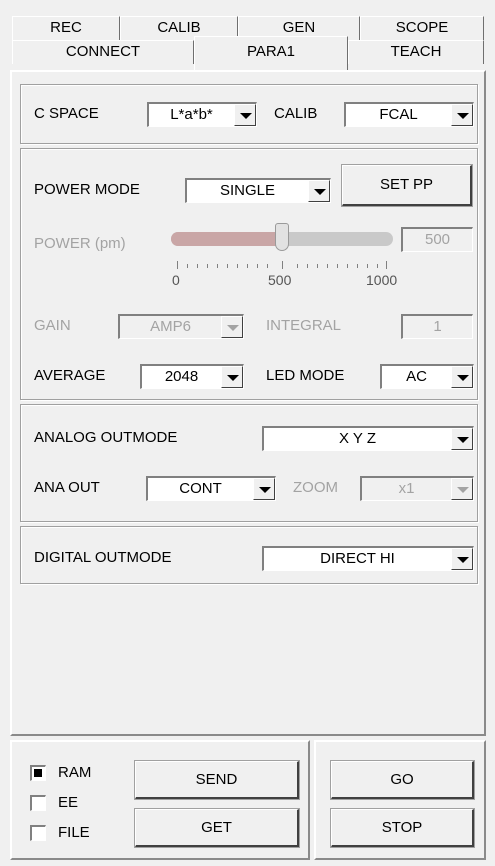  What do you see at coordinates (70, 375) in the screenshot?
I see `average-label: AVERAGE` at bounding box center [70, 375].